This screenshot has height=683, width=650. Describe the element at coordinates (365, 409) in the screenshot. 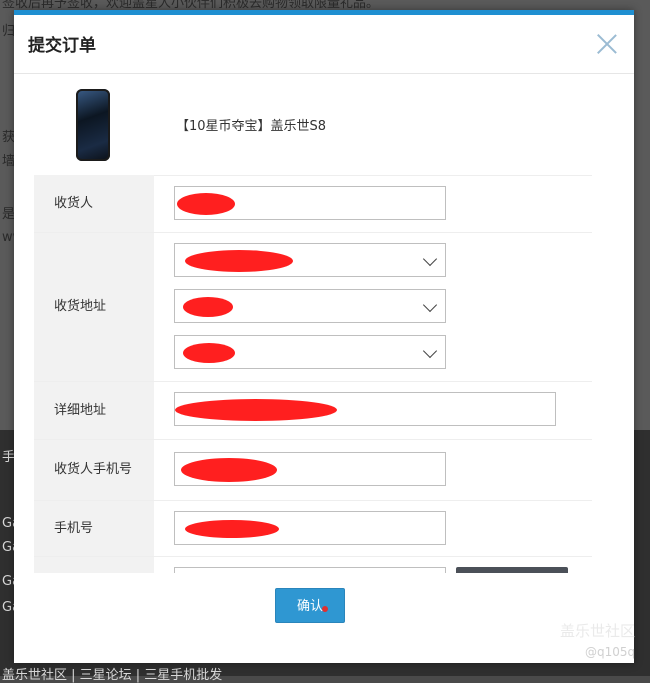

I see `detail-address-input` at that location.